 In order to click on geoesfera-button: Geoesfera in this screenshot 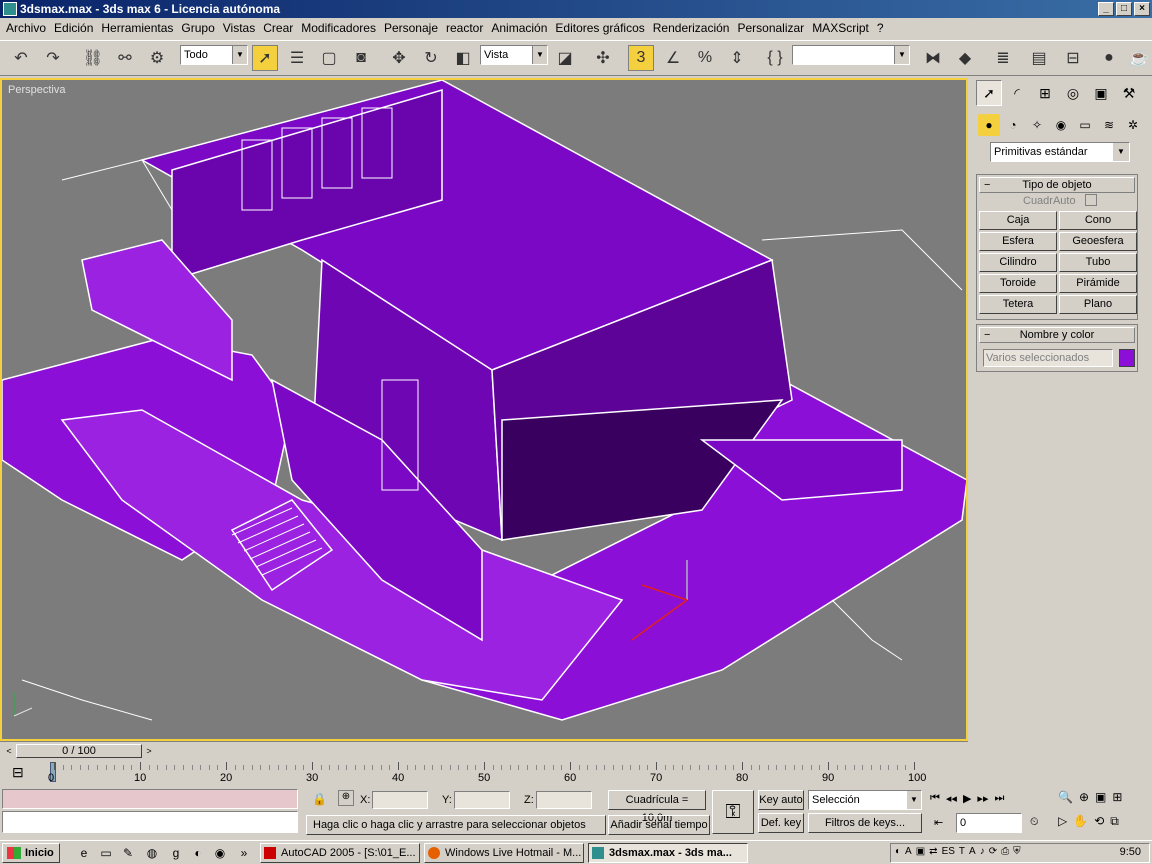, I will do `click(1098, 241)`.